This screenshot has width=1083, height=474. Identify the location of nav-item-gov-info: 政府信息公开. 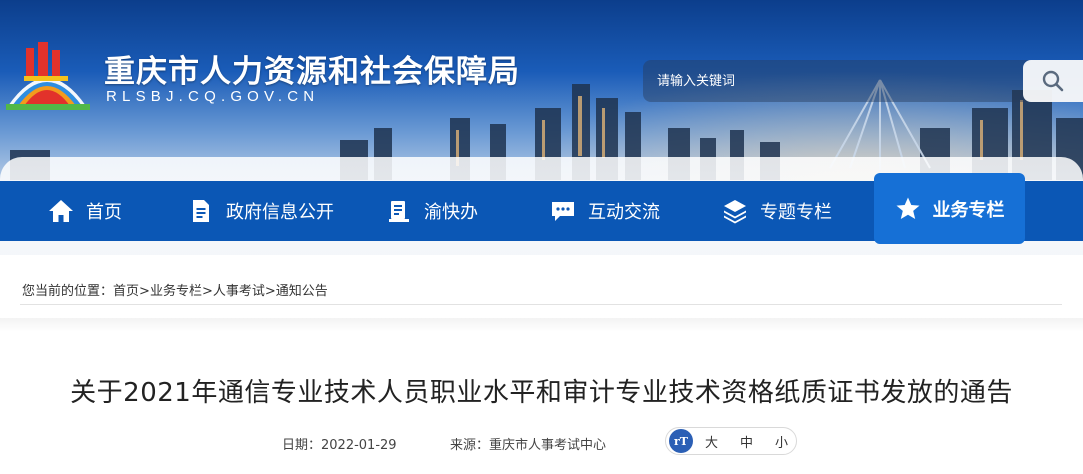
(261, 211).